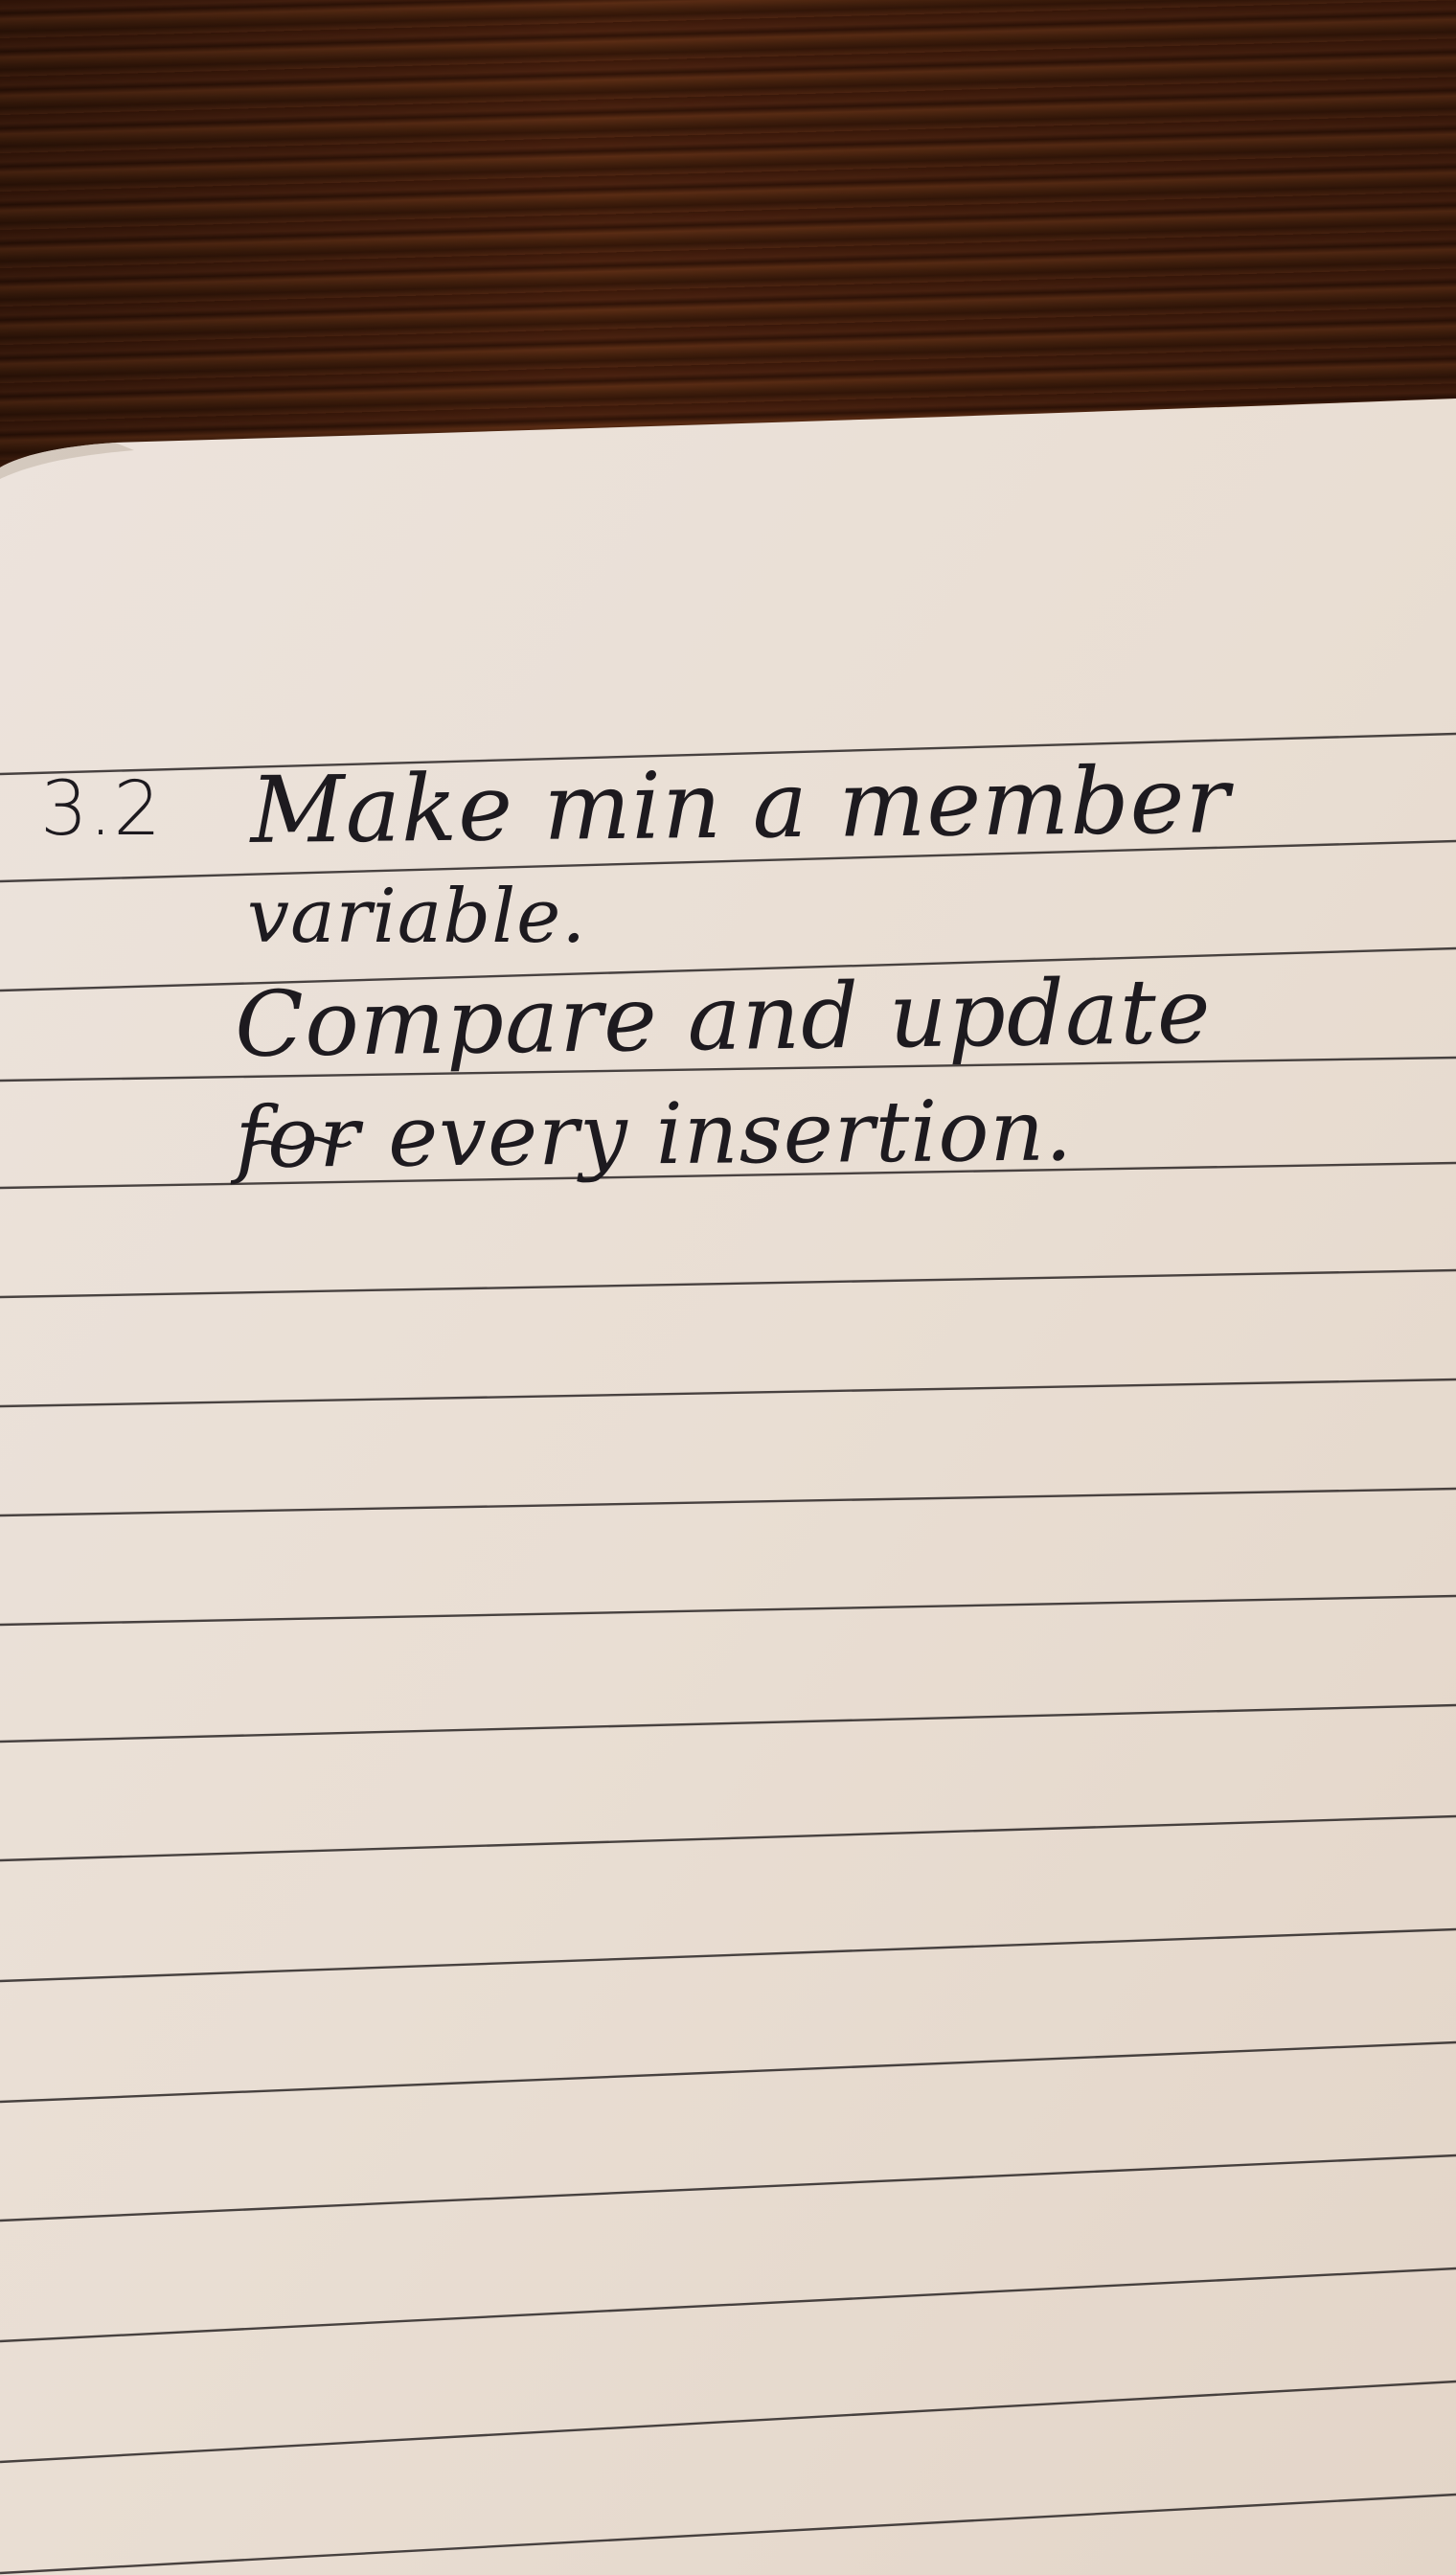 This screenshot has width=1456, height=2575. What do you see at coordinates (723, 1018) in the screenshot?
I see `note-line: Compare and update` at bounding box center [723, 1018].